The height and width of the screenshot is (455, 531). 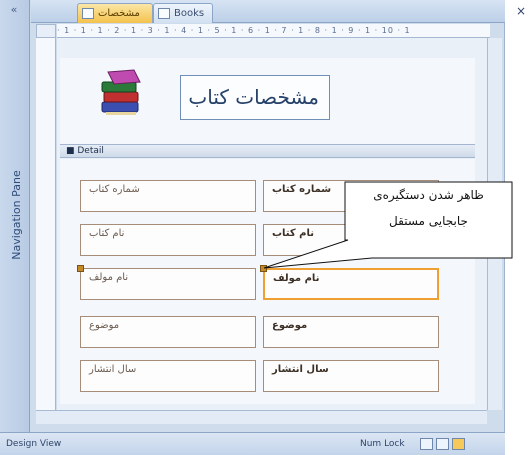 I want to click on tab-books-table: Books, so click(x=183, y=13).